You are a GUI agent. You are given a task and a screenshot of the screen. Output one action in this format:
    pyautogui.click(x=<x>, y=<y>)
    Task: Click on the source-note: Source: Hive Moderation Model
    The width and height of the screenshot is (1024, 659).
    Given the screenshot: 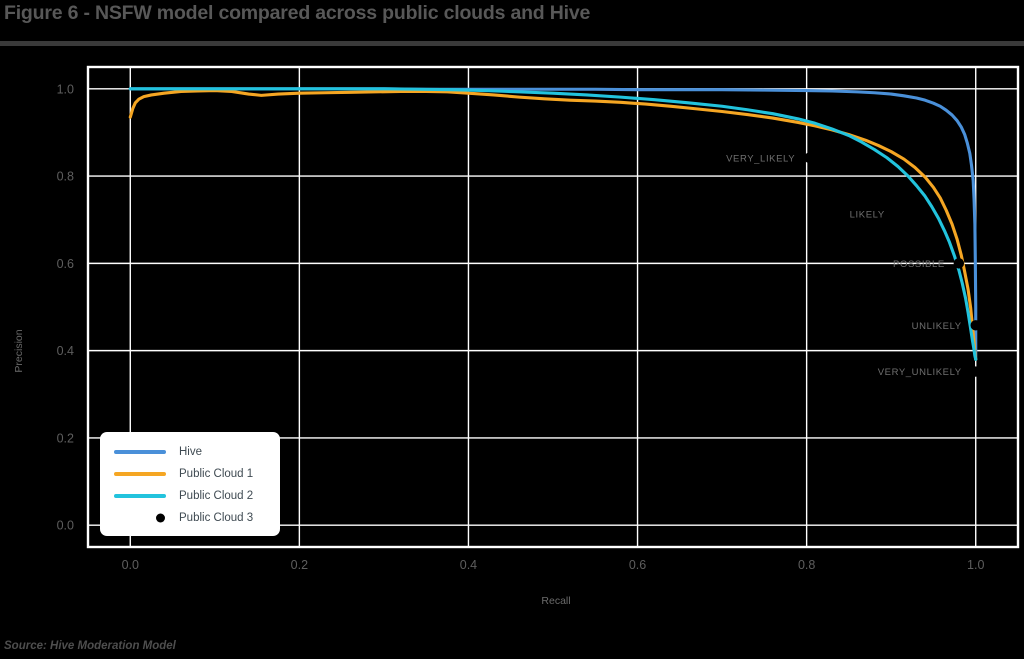 What is the action you would take?
    pyautogui.click(x=90, y=646)
    